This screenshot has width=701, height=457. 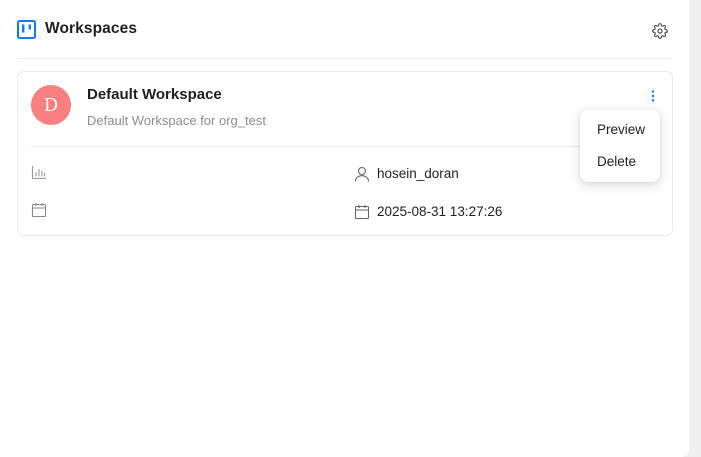 I want to click on workspace-actions-menu: Preview Delete, so click(x=620, y=146).